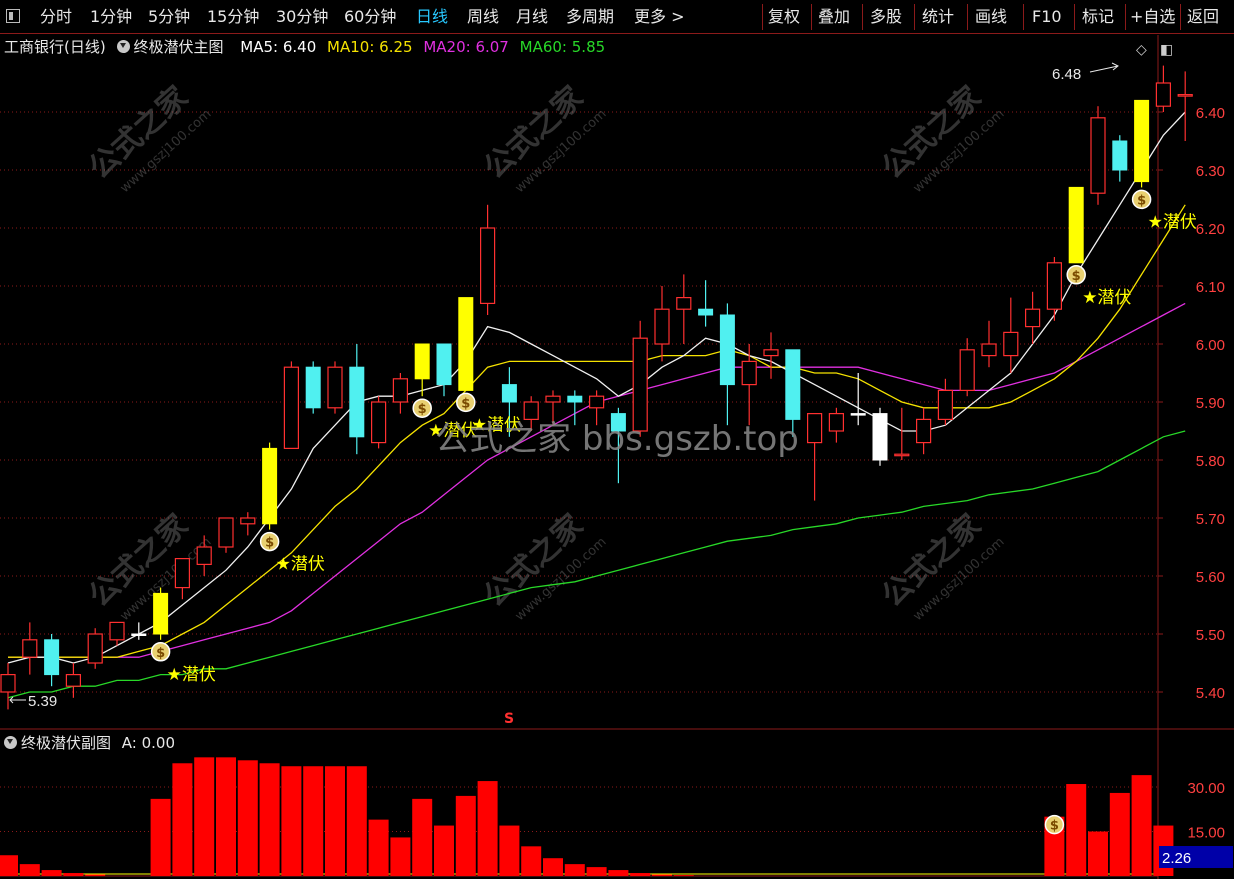 This screenshot has height=879, width=1234. Describe the element at coordinates (1210, 403) in the screenshot. I see `price-tick-label: 5.90` at that location.